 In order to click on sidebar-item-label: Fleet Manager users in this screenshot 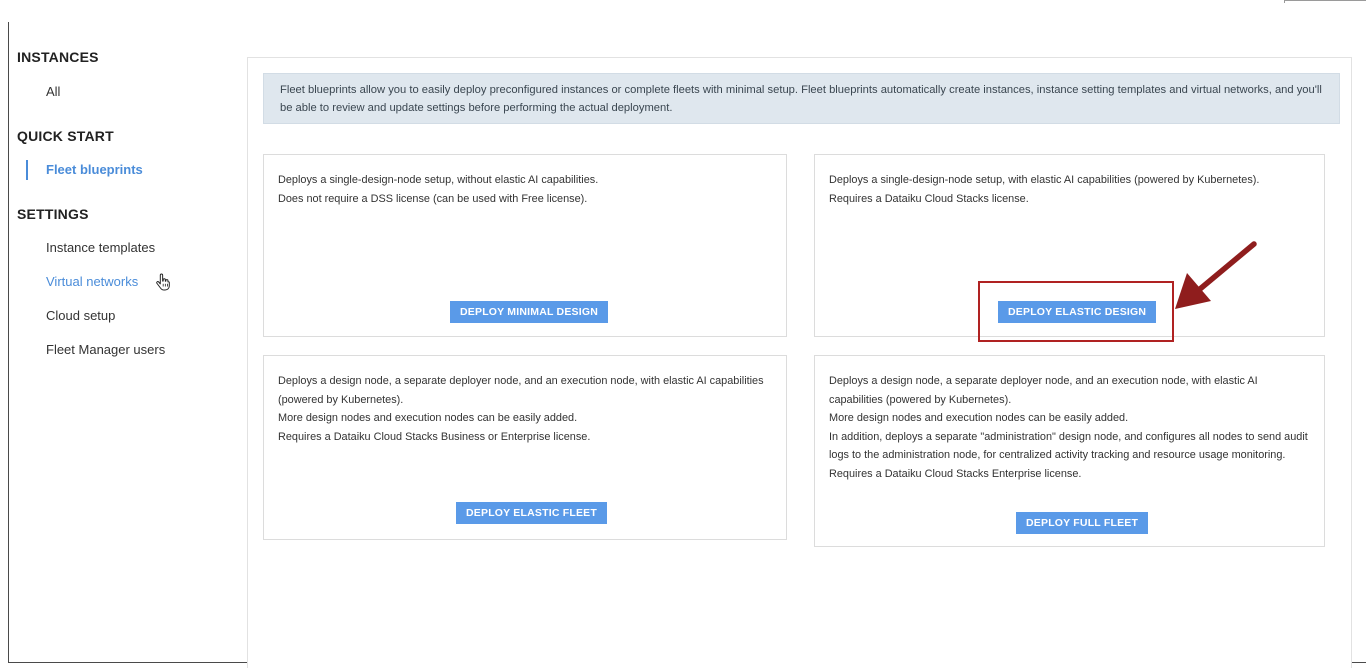, I will do `click(106, 349)`.